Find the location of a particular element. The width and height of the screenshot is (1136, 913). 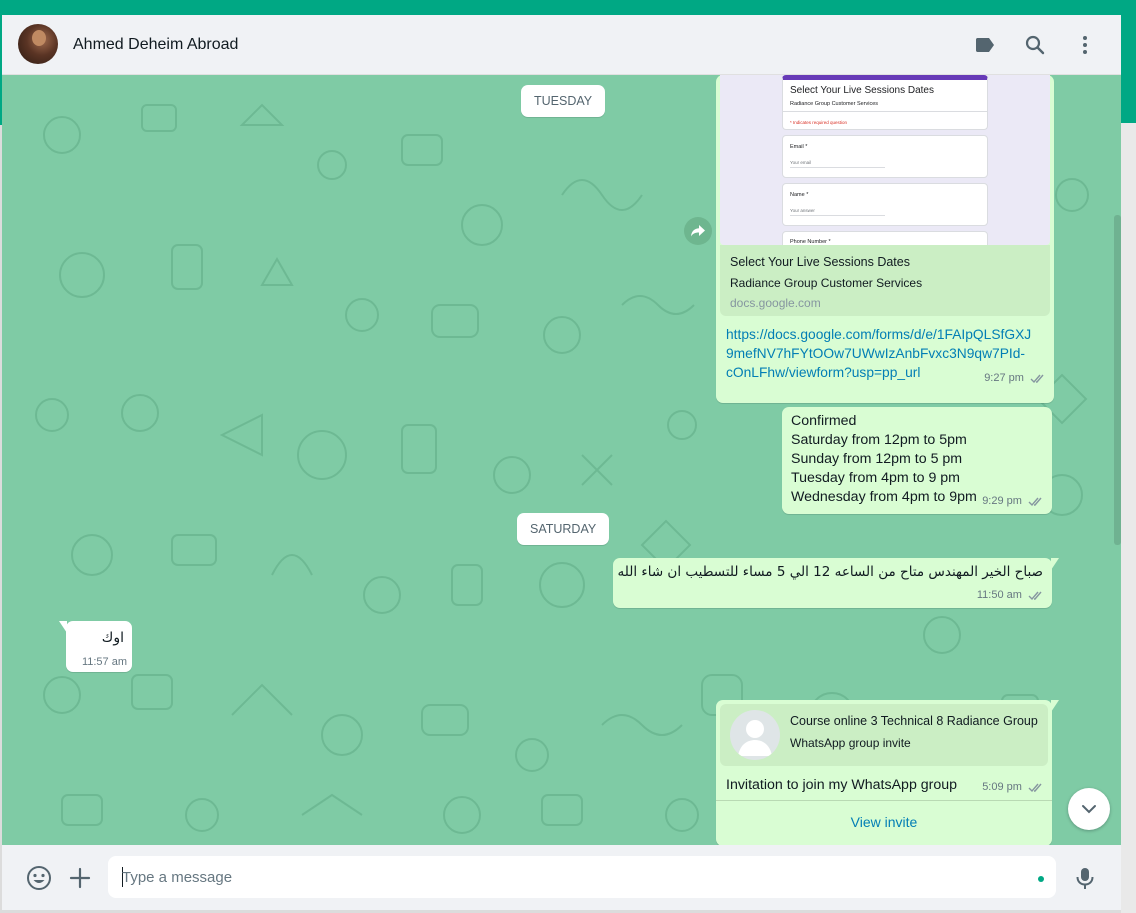

message-meta: 5:09 pm is located at coordinates (1013, 787).